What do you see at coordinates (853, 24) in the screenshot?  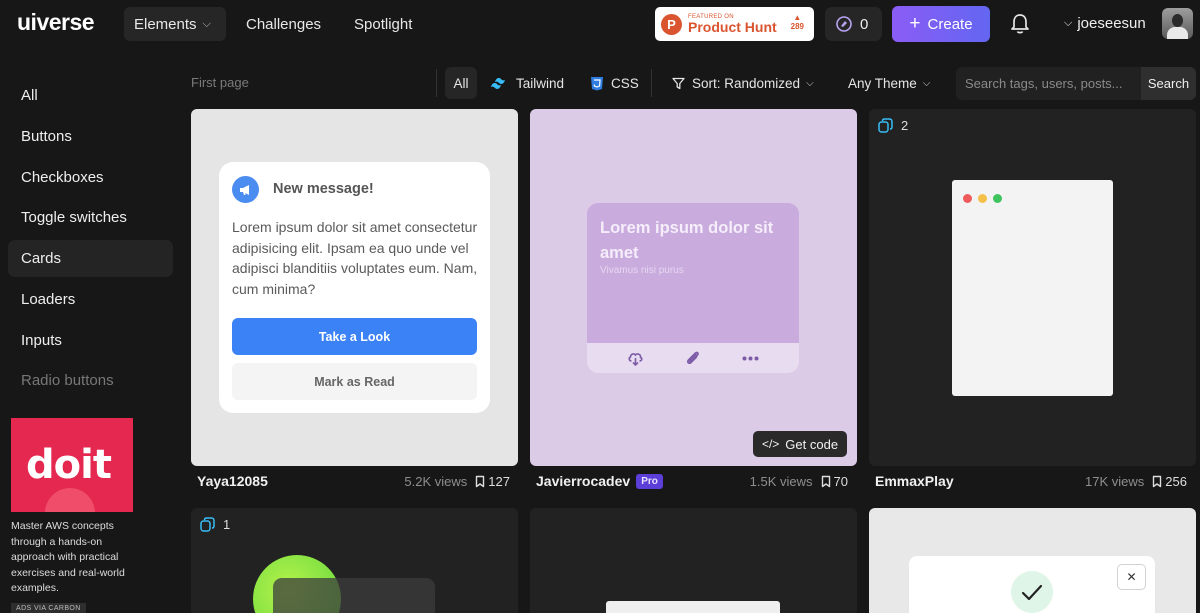 I see `coins-counter: 0` at bounding box center [853, 24].